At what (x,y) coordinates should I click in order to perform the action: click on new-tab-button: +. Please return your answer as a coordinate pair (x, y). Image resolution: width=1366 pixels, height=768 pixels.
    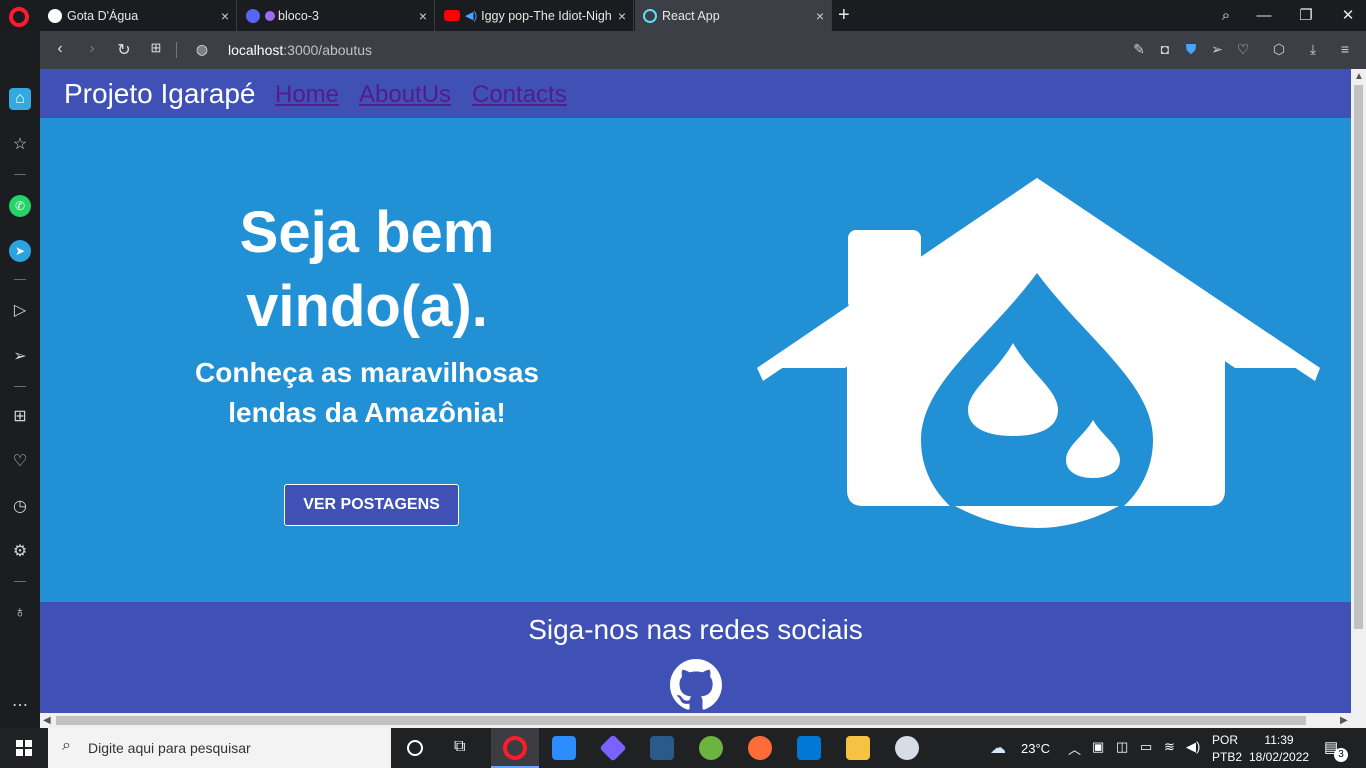
    Looking at the image, I should click on (844, 15).